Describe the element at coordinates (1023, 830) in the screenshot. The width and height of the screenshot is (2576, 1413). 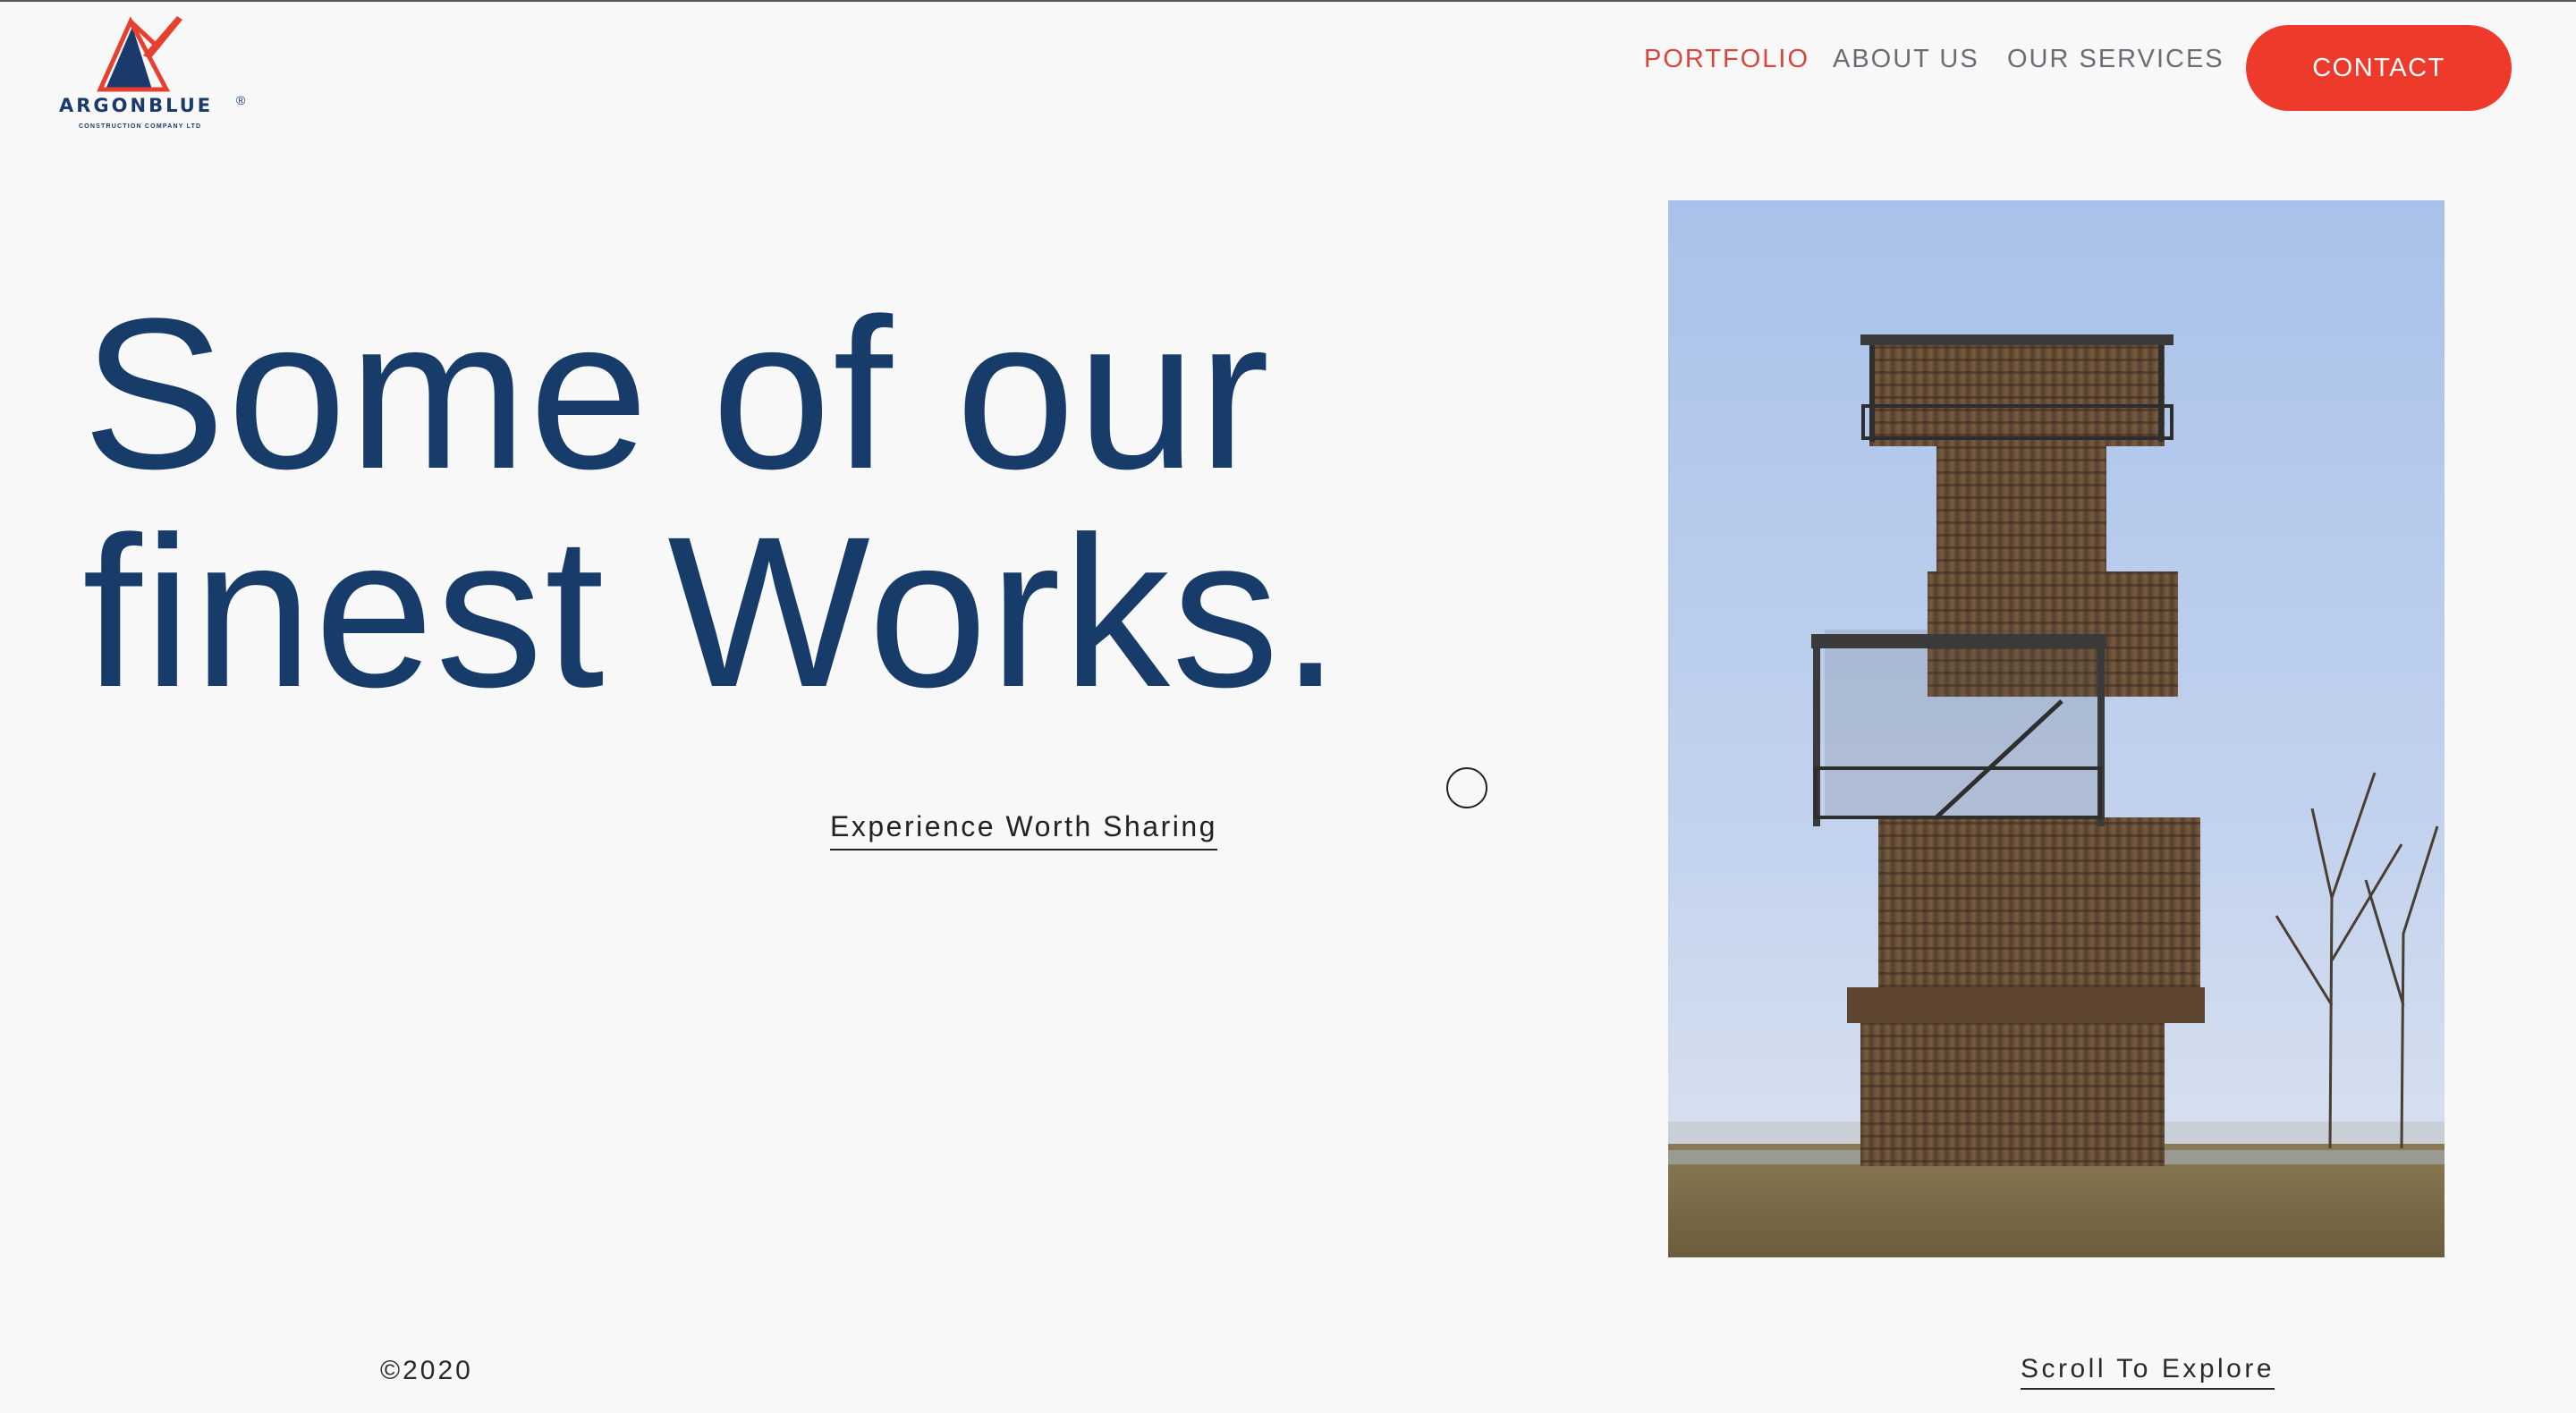
I see `experience-link: Experience Worth Sharing` at that location.